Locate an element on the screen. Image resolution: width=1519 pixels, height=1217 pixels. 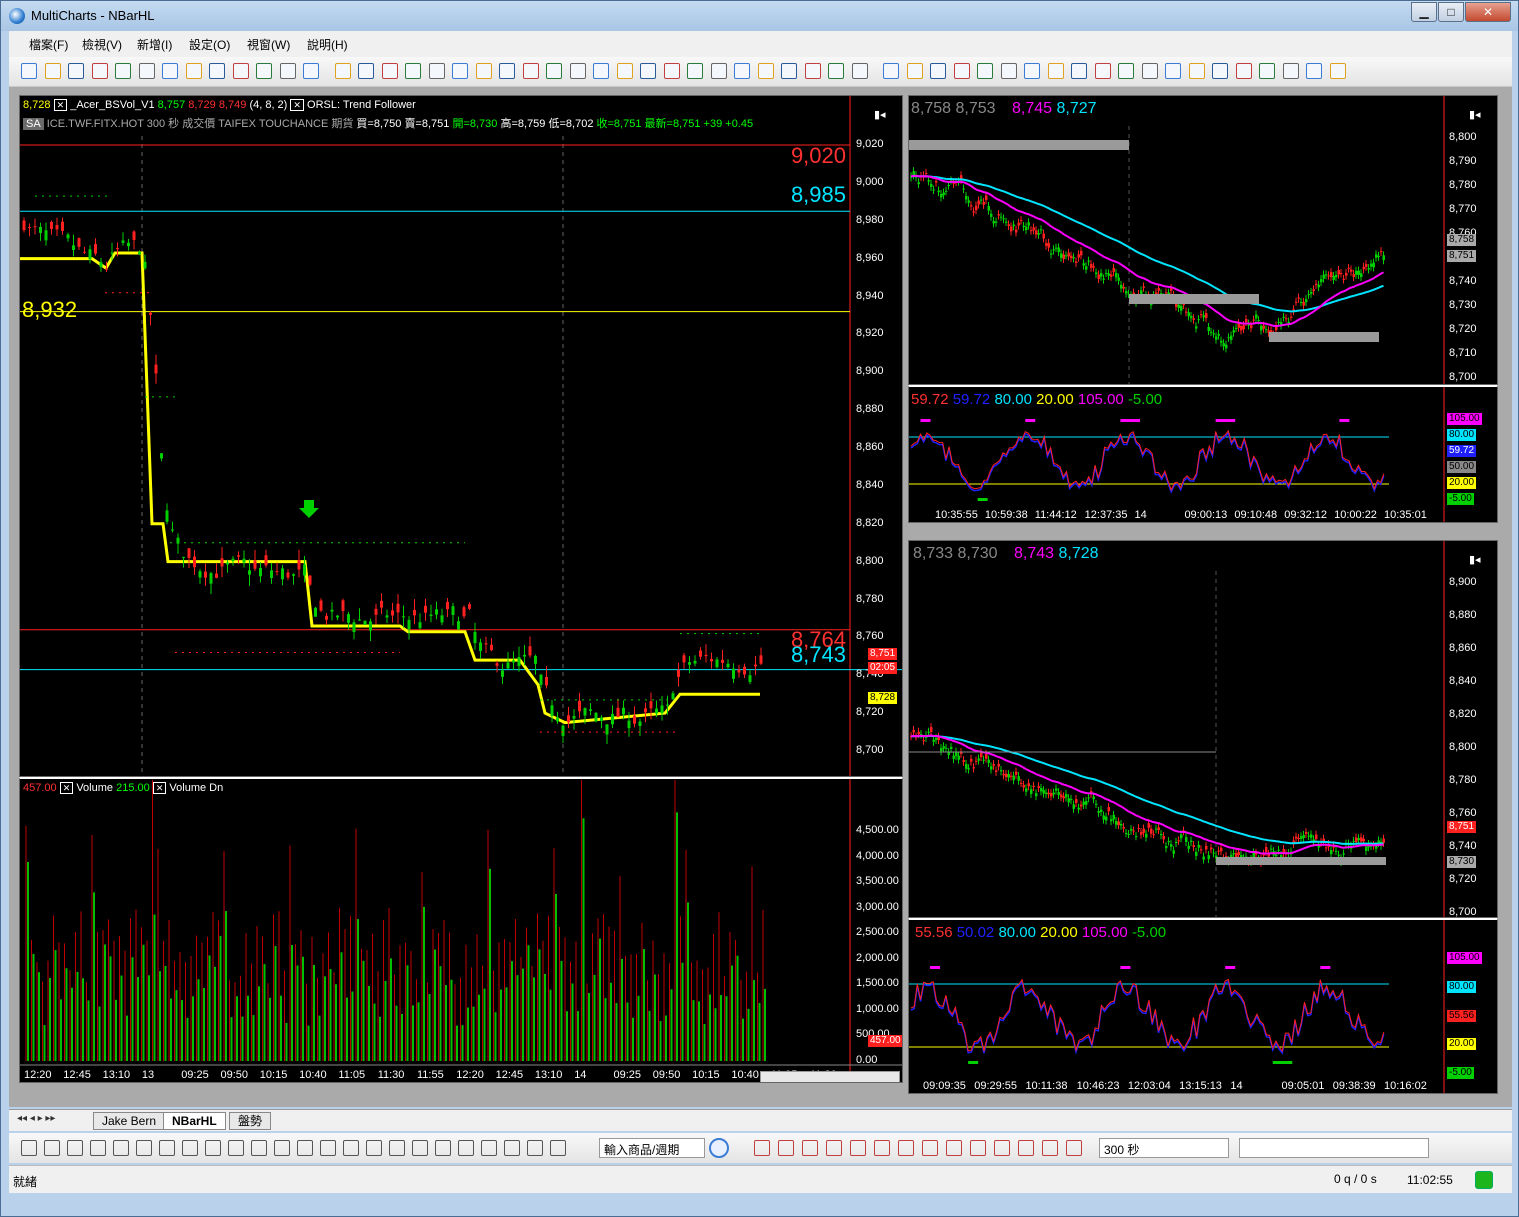
horizontal-scrollbar is located at coordinates (830, 1076).